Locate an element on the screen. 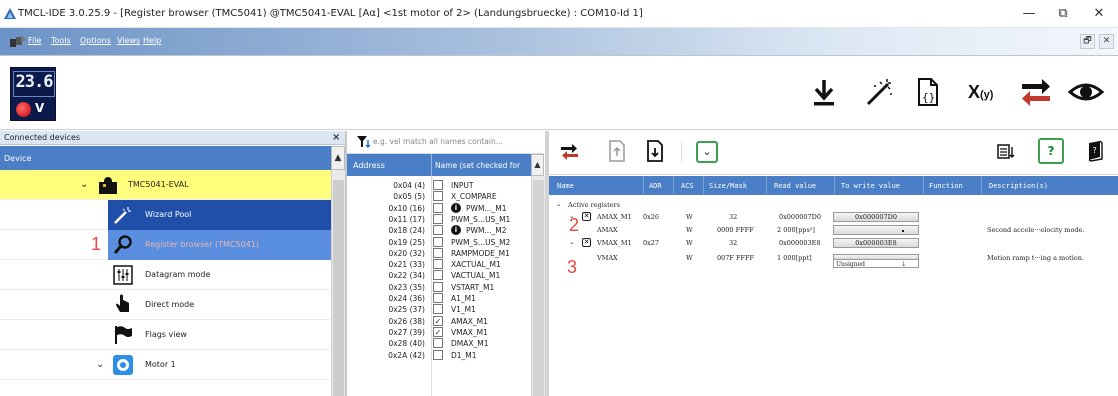 This screenshot has width=1118, height=396. type-select: Unsigned is located at coordinates (850, 264).